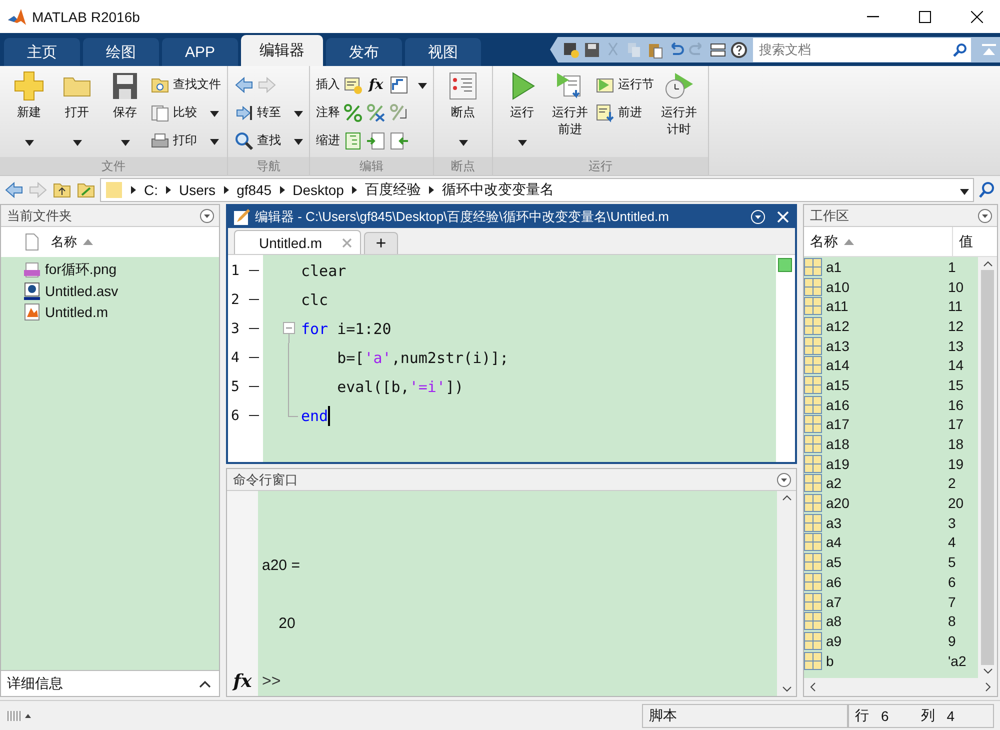 This screenshot has width=1000, height=730. Describe the element at coordinates (739, 49) in the screenshot. I see `help-icon` at that location.